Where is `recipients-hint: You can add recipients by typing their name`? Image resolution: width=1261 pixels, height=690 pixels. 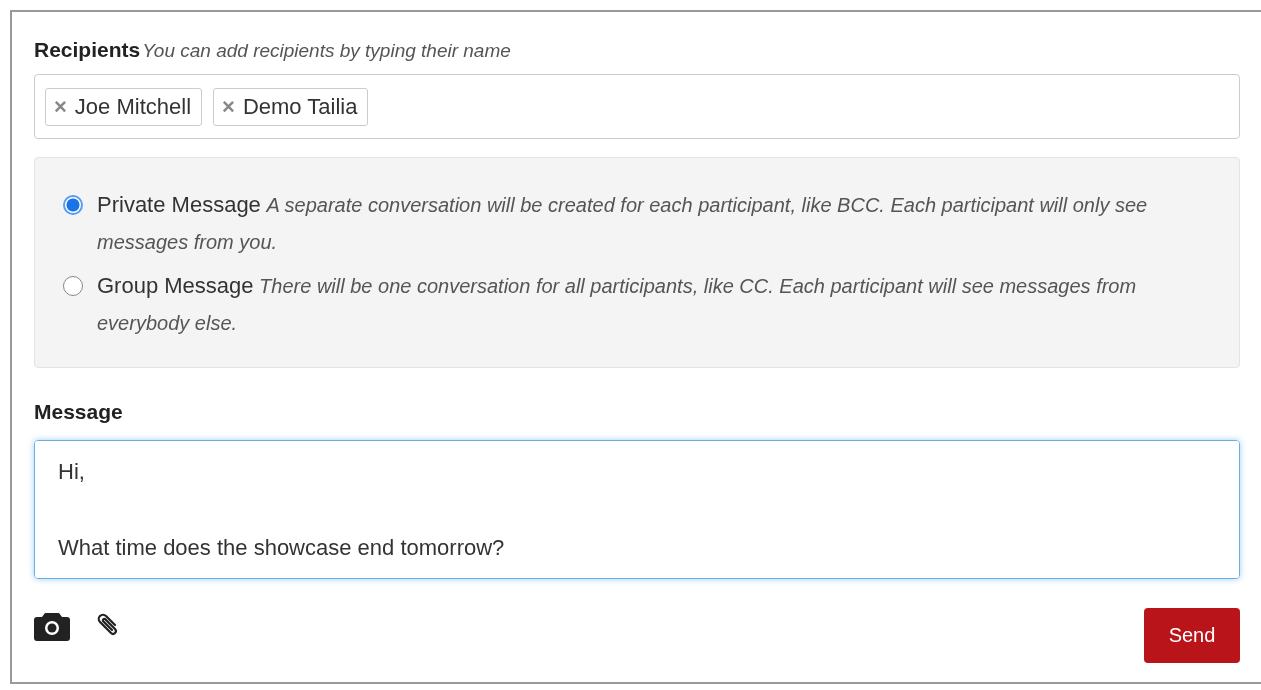 recipients-hint: You can add recipients by typing their name is located at coordinates (326, 51).